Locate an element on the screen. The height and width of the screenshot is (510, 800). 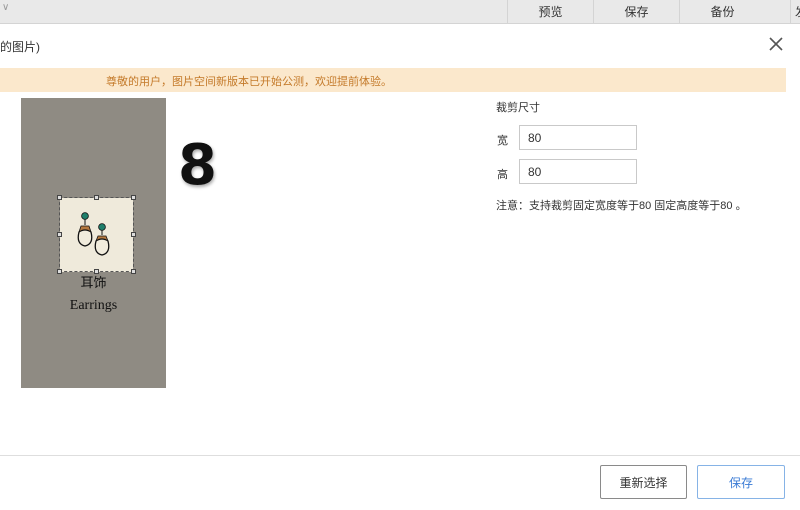
reselect-button: 重新选择 is located at coordinates (643, 482).